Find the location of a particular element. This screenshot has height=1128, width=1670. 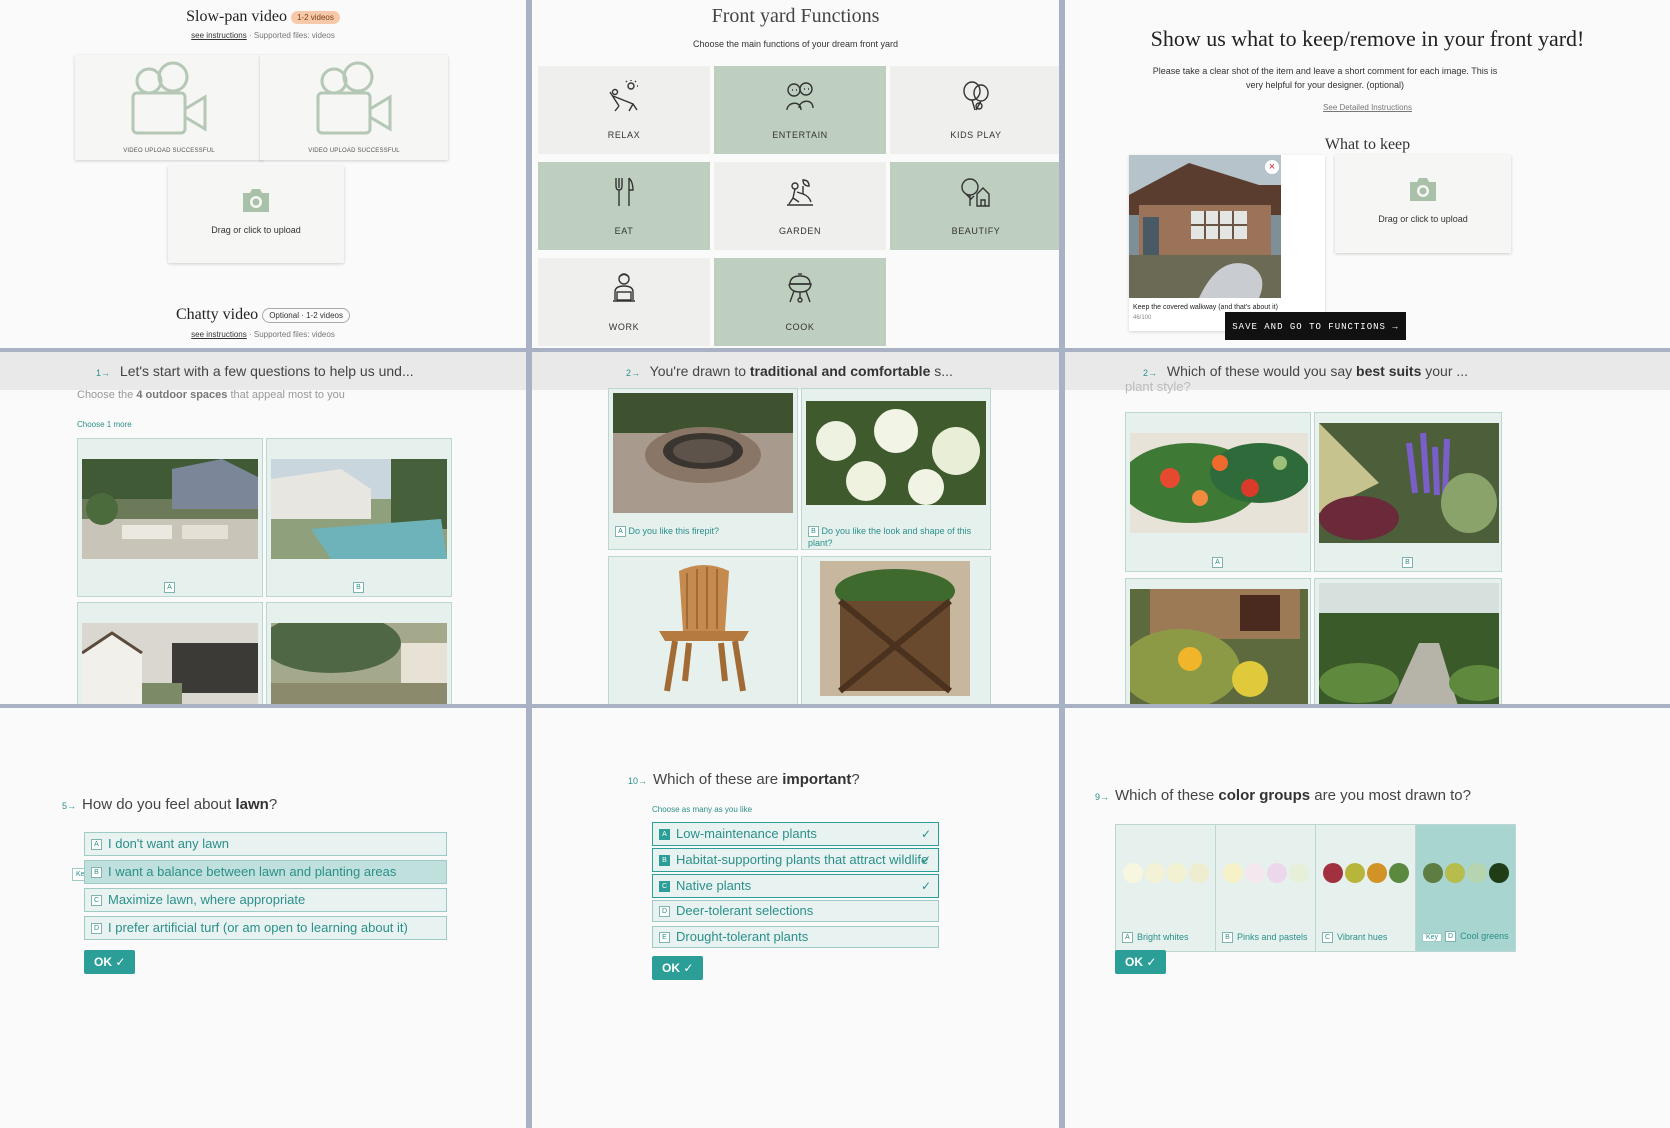

choice-option-a: A Low-maintenance plants ✓ is located at coordinates (795, 834).